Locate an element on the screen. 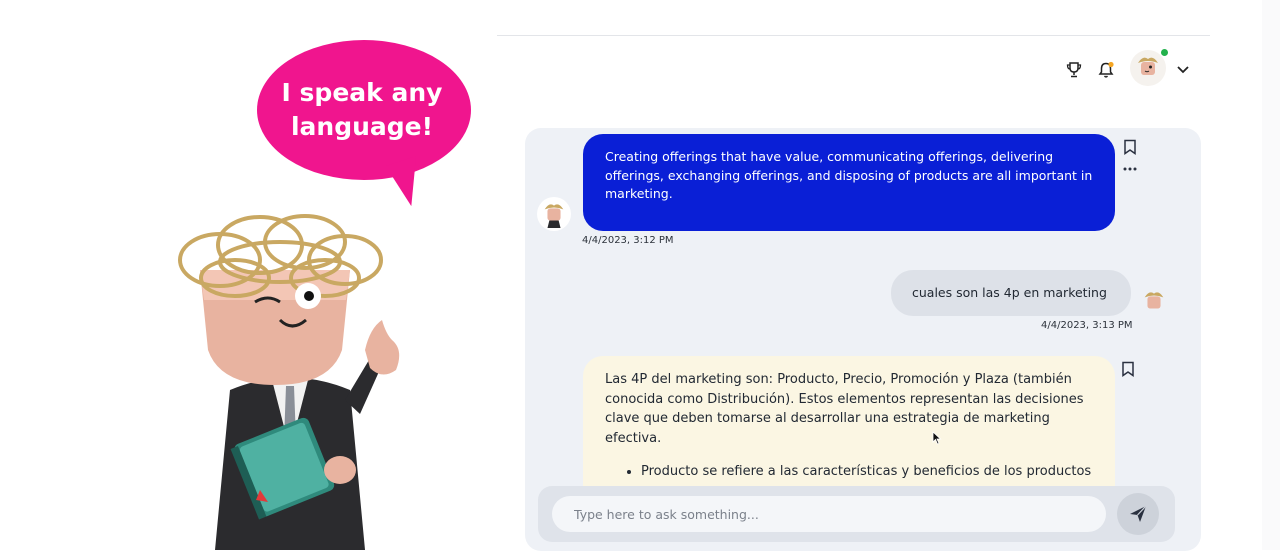 This screenshot has width=1280, height=551. user-message: cuales son las 4p en marketing is located at coordinates (1011, 293).